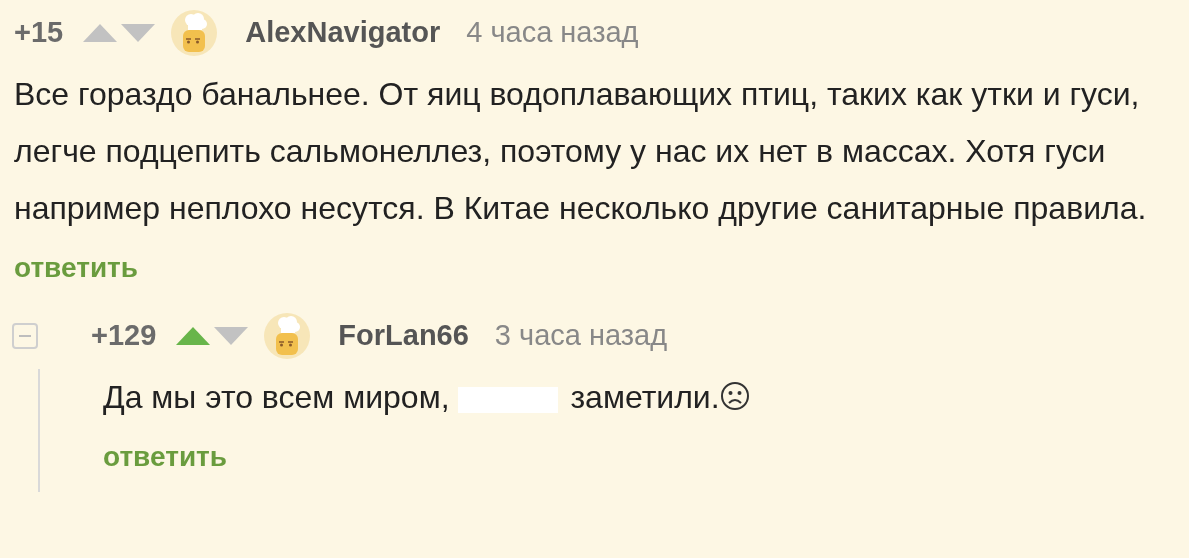 This screenshot has height=558, width=1189. What do you see at coordinates (426, 397) in the screenshot?
I see `comment-text: Да мы это всем миром, заметили.` at bounding box center [426, 397].